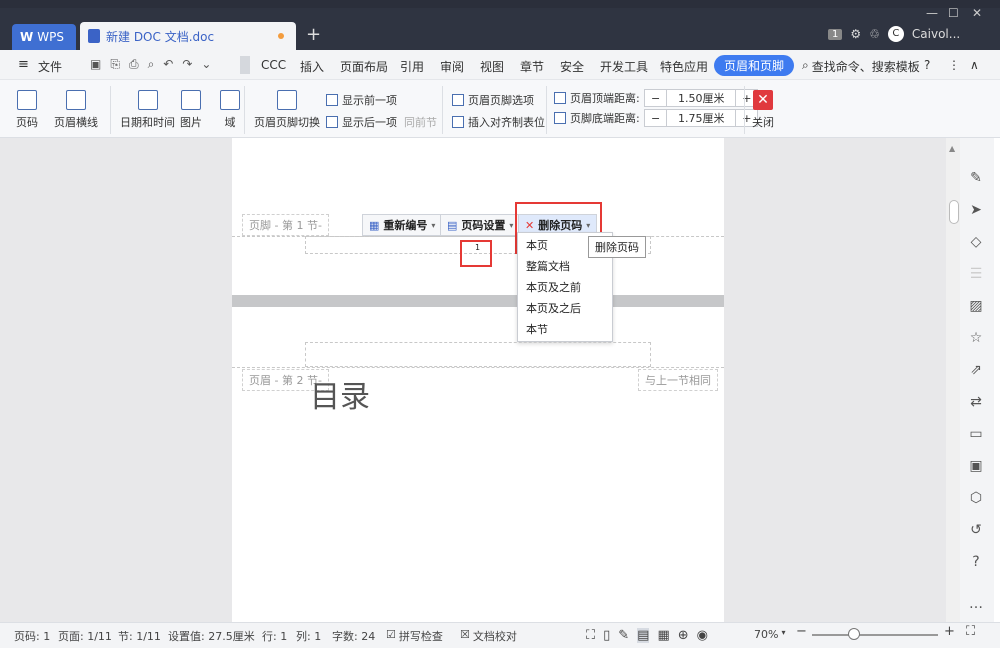 This screenshot has width=1000, height=653. Describe the element at coordinates (952, 148) in the screenshot. I see `scroll-up-icon: ▲` at that location.